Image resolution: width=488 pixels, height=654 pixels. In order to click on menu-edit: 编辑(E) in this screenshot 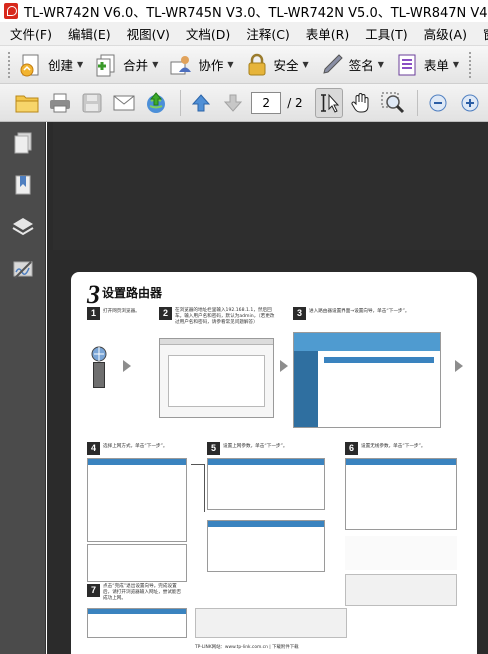, I will do `click(87, 33)`.